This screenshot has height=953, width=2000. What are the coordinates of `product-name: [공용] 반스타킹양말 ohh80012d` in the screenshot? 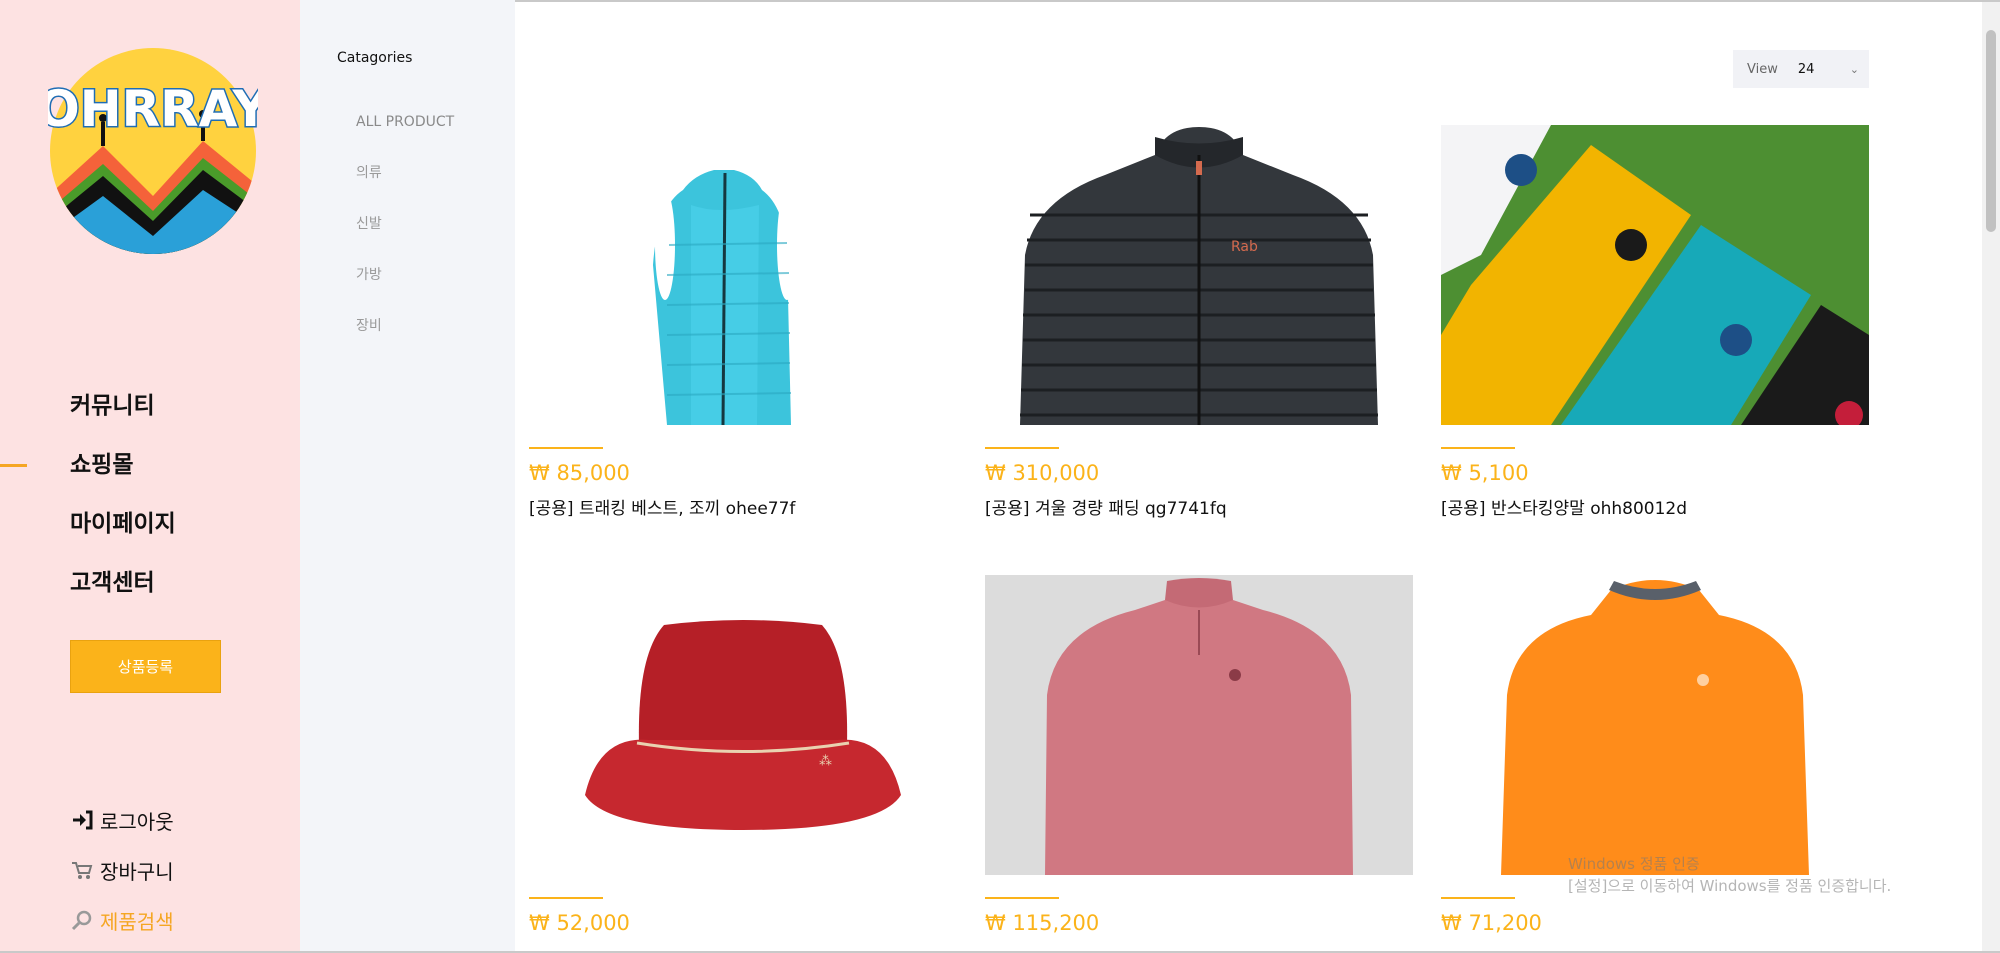 It's located at (1655, 506).